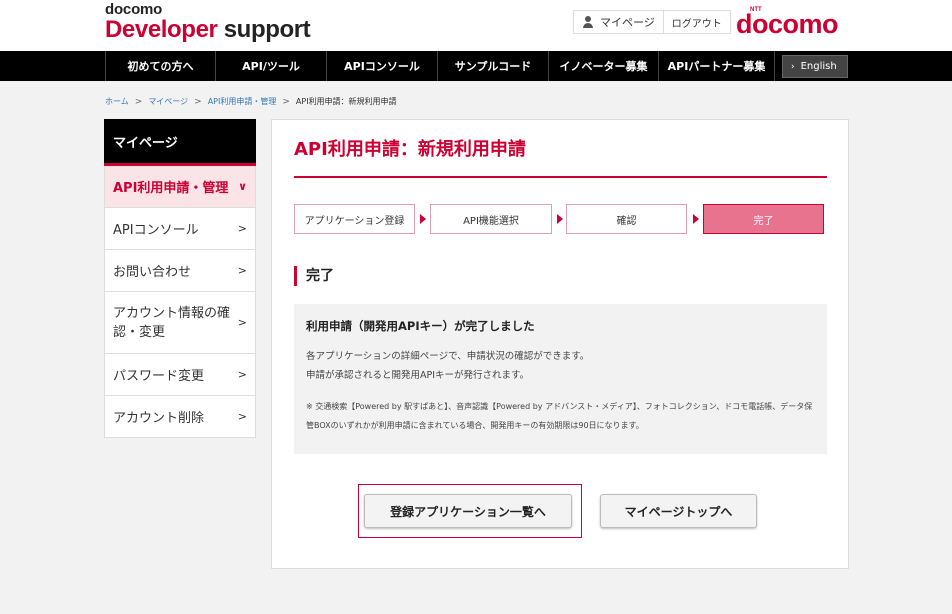 The height and width of the screenshot is (614, 952). What do you see at coordinates (314, 276) in the screenshot?
I see `section-heading: 完了` at bounding box center [314, 276].